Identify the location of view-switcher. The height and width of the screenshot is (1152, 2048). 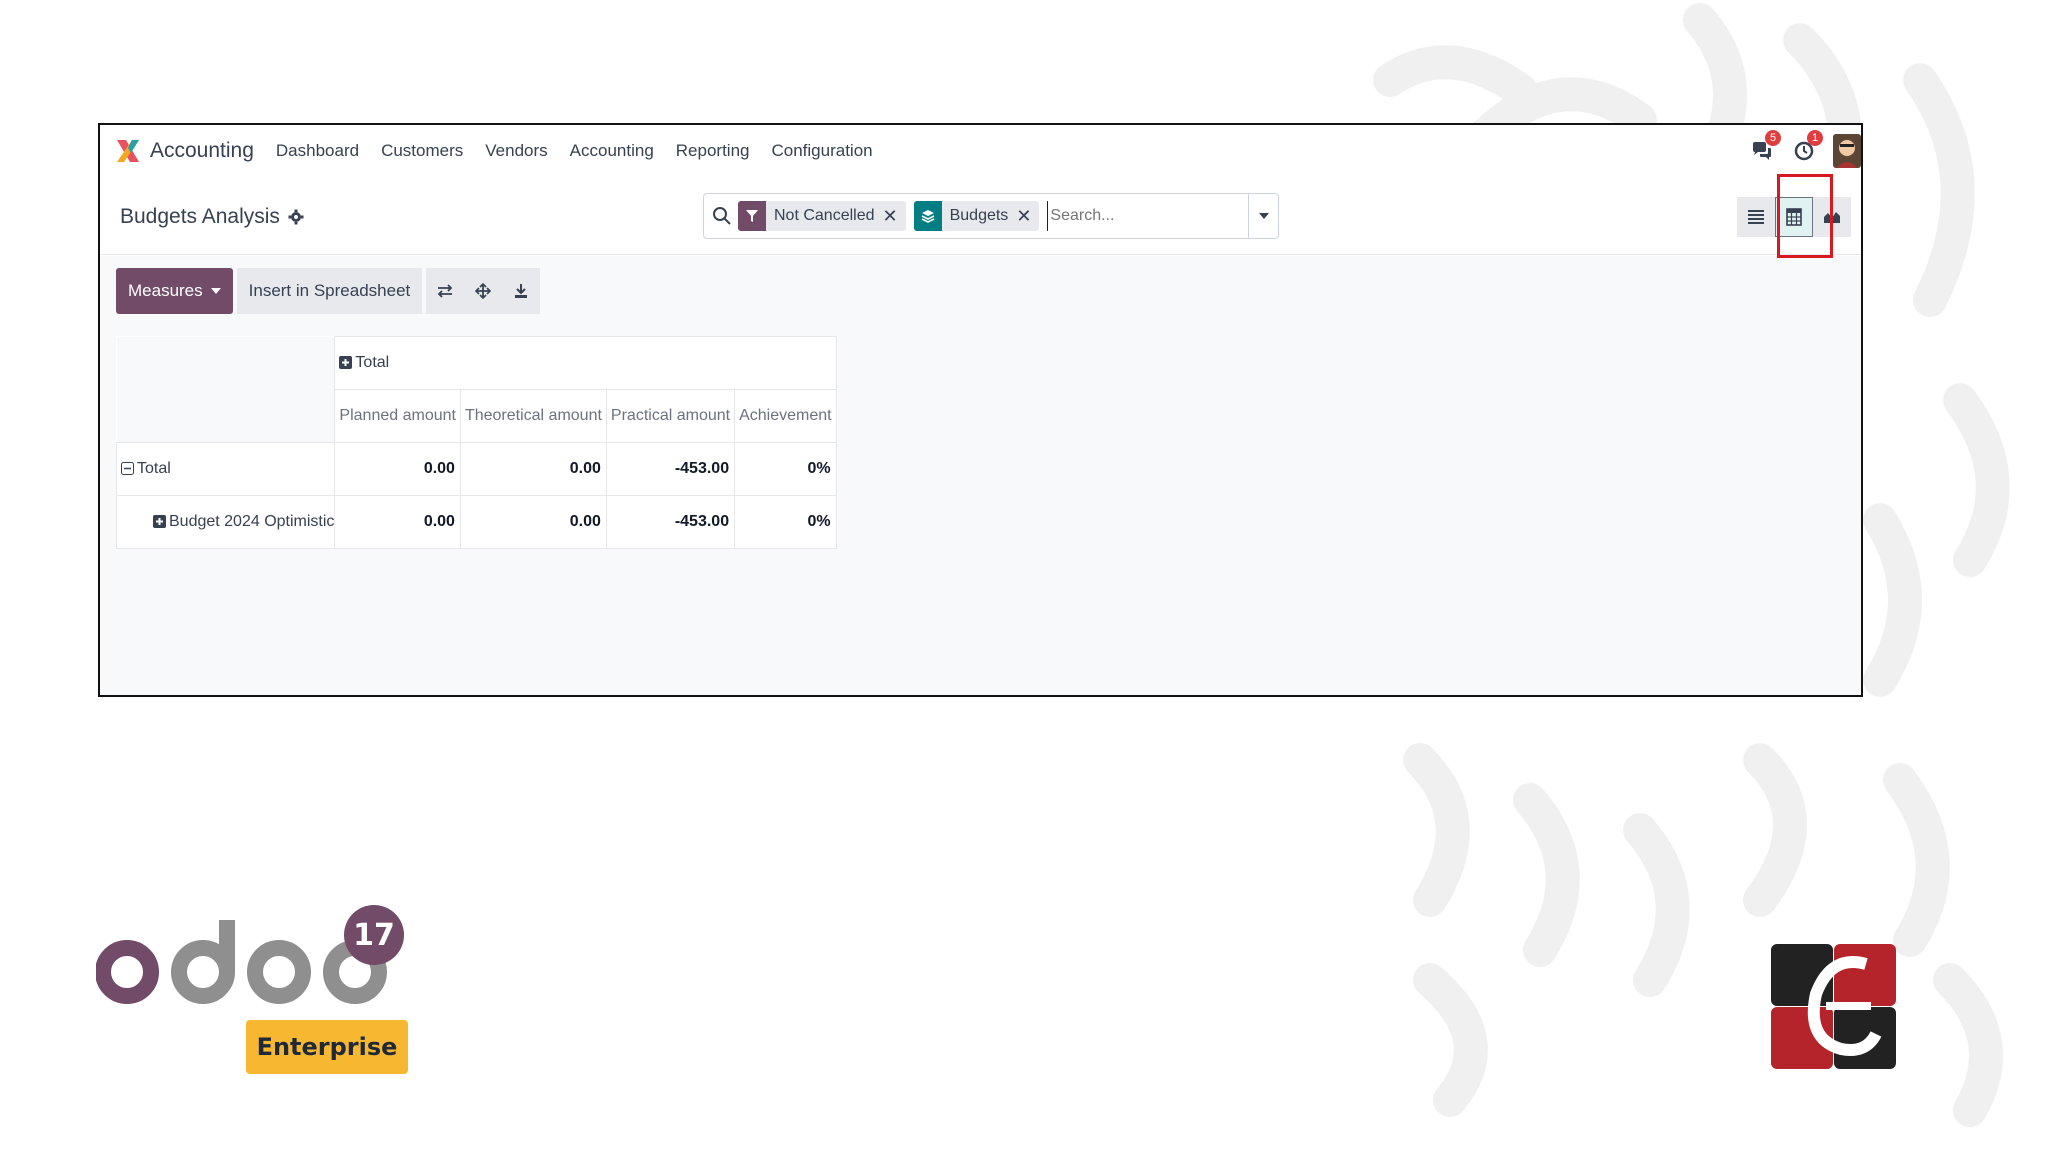
(1794, 217).